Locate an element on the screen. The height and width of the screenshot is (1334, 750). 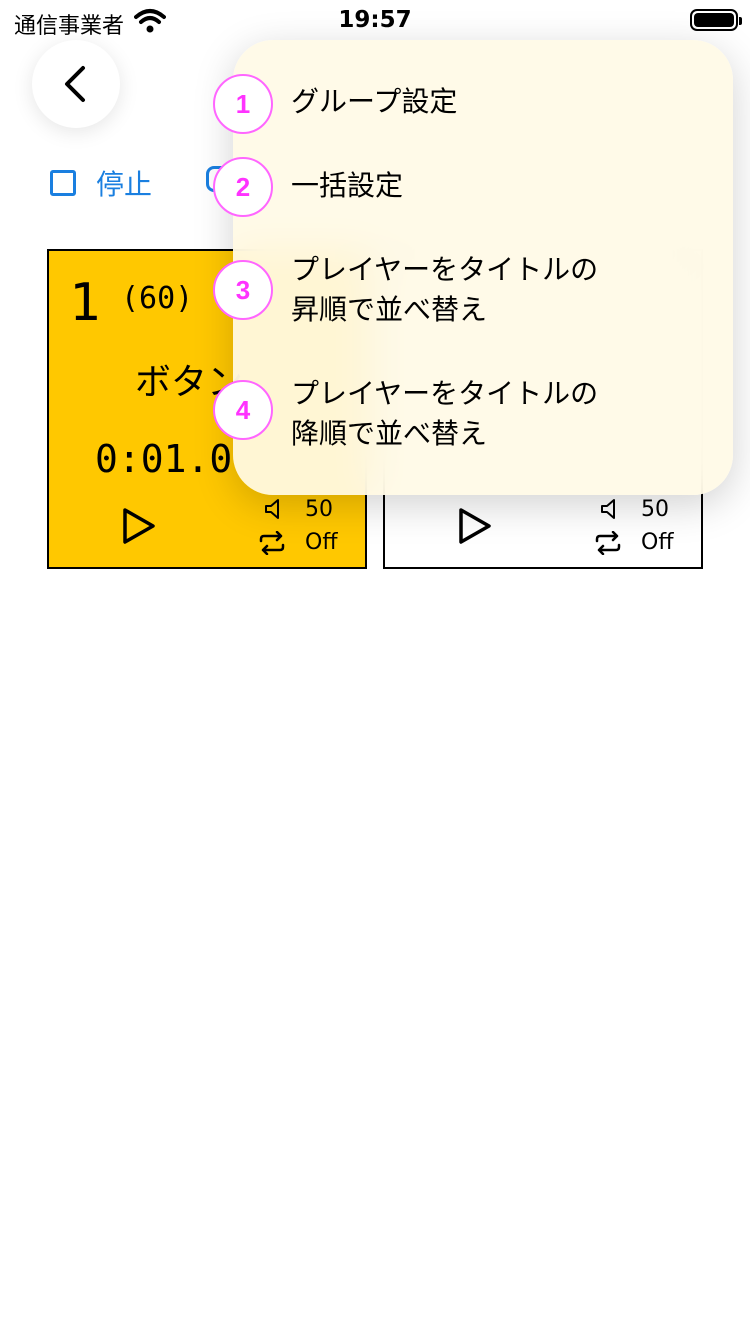
status-time: 19:57 is located at coordinates (375, 20).